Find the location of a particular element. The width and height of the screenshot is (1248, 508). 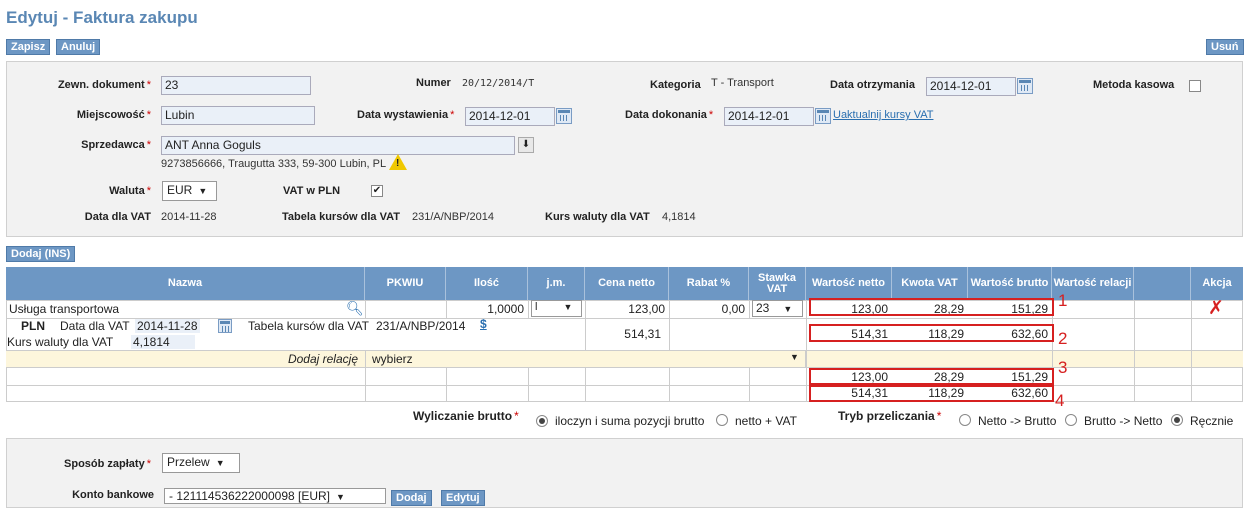

gross-calc-radio-product is located at coordinates (542, 421).